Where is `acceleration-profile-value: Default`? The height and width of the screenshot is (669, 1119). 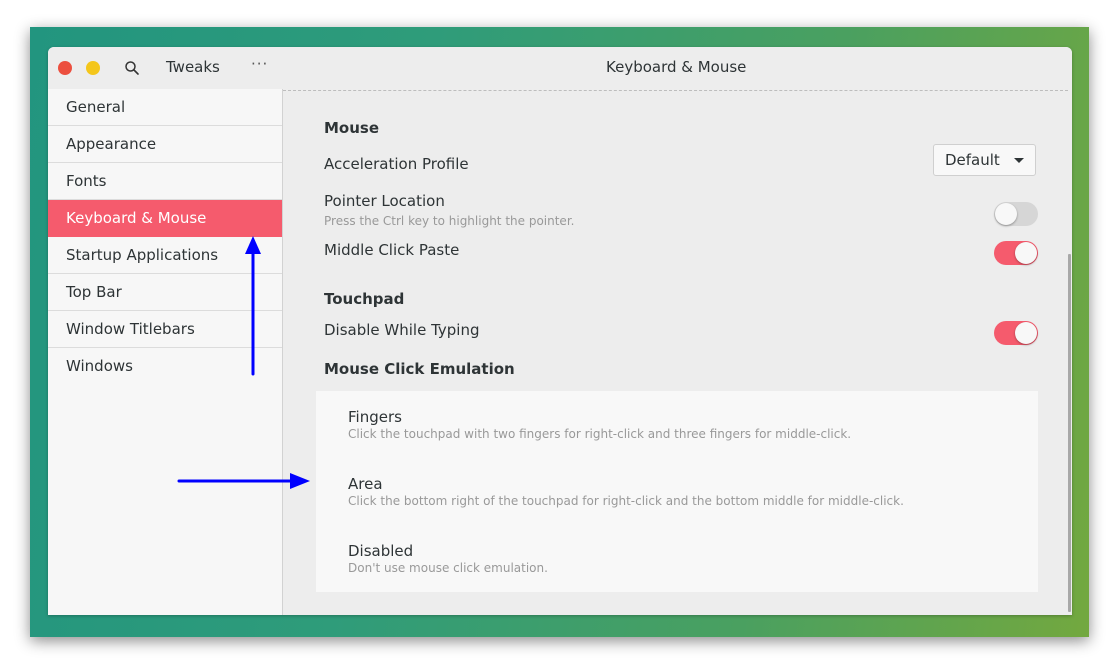
acceleration-profile-value: Default is located at coordinates (972, 160).